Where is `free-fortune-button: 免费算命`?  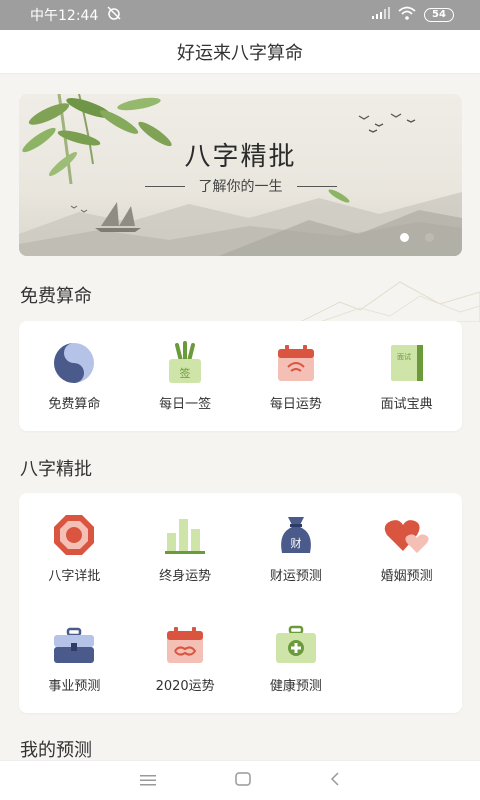 free-fortune-button: 免费算命 is located at coordinates (74, 376).